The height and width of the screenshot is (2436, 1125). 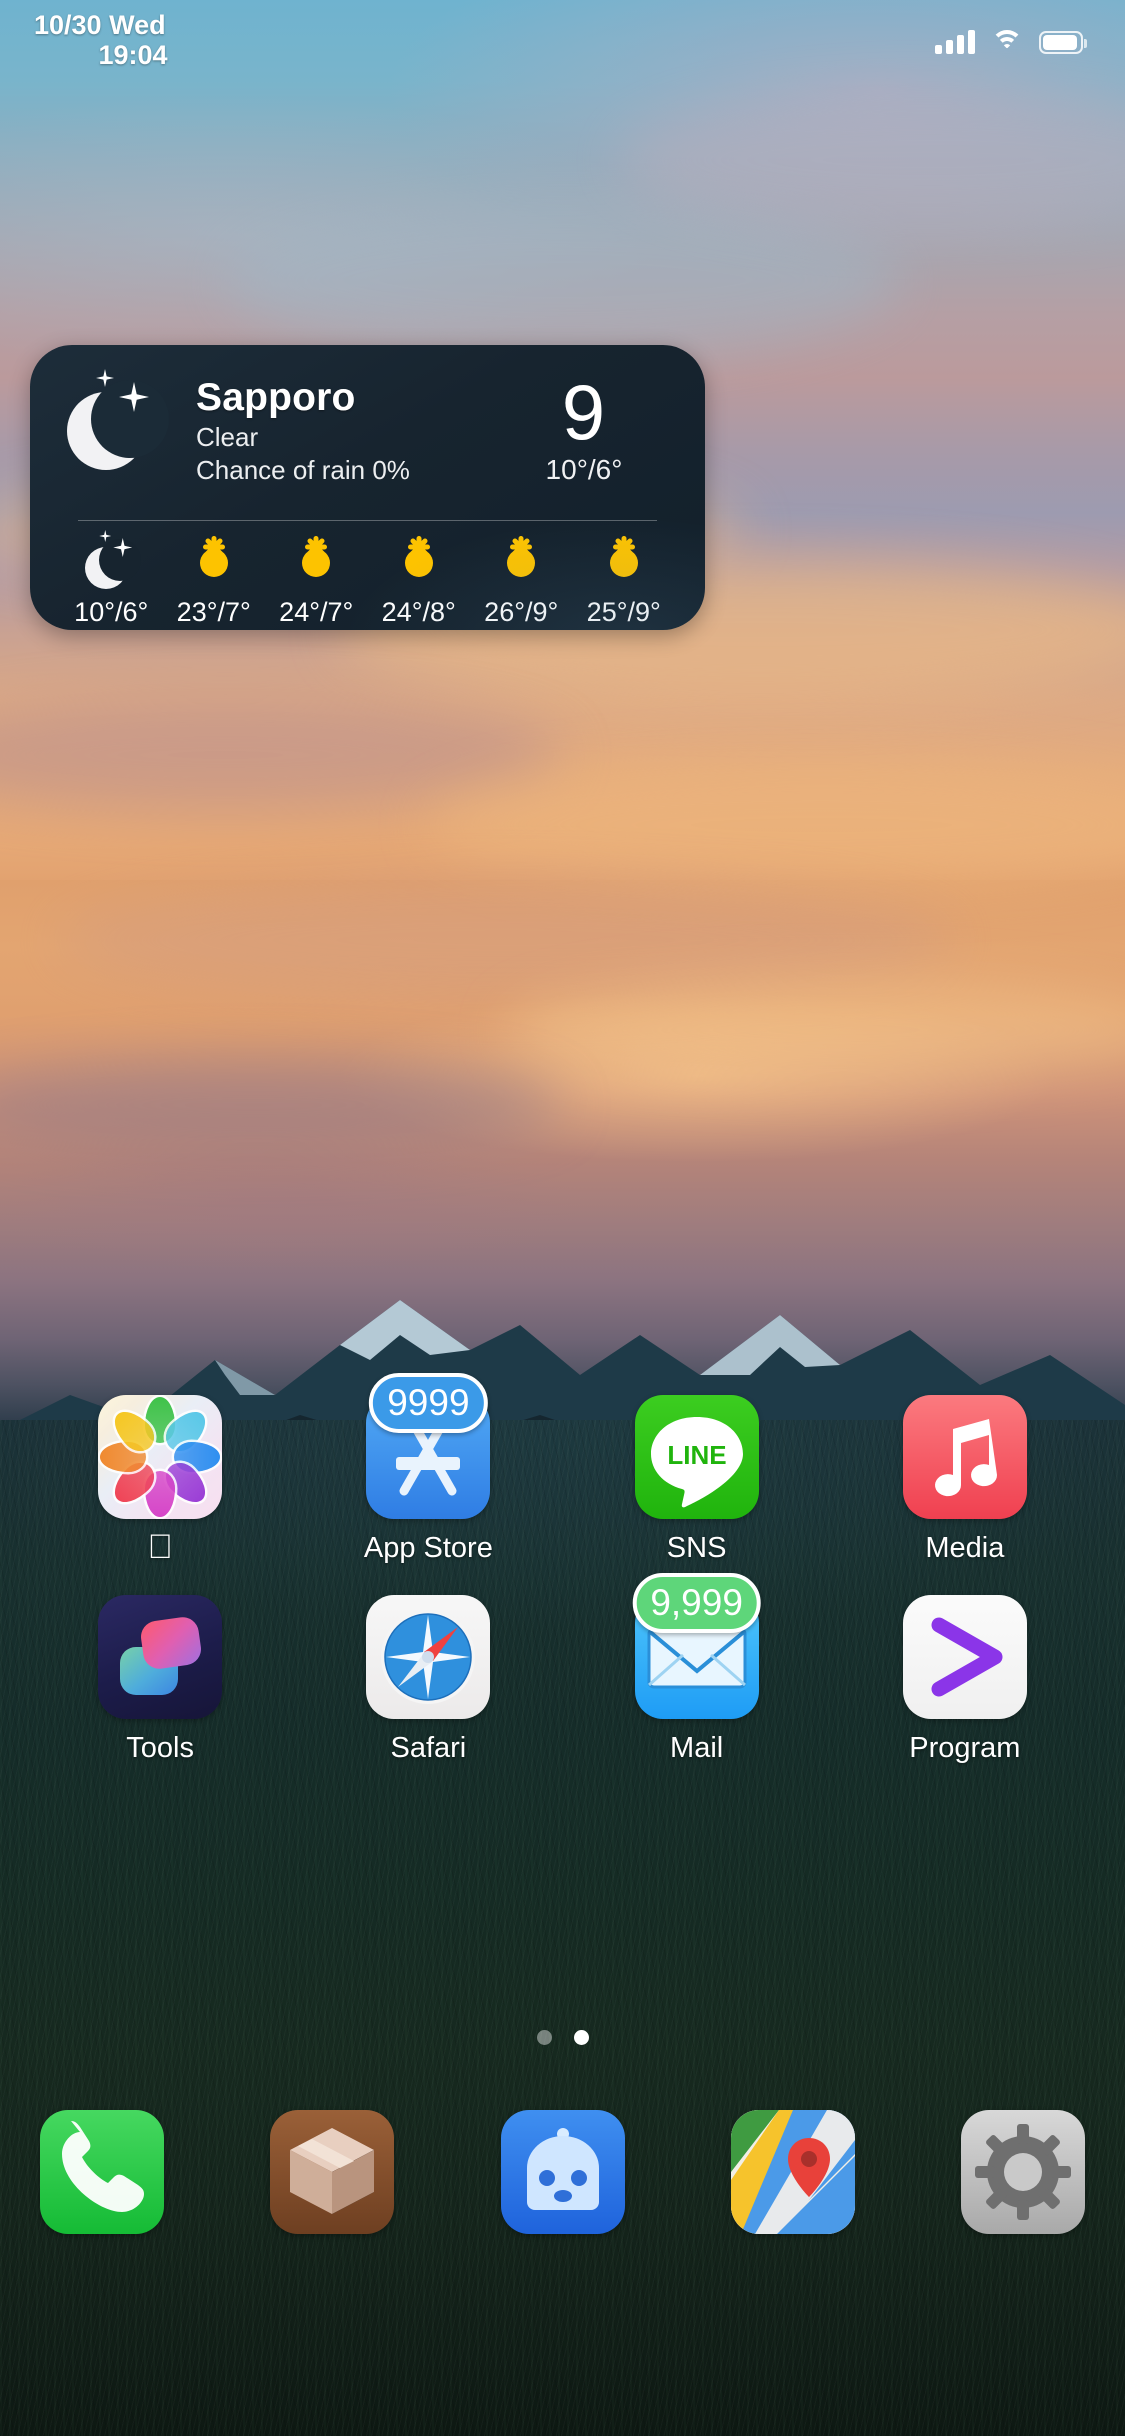 I want to click on app-label: Media, so click(x=965, y=1548).